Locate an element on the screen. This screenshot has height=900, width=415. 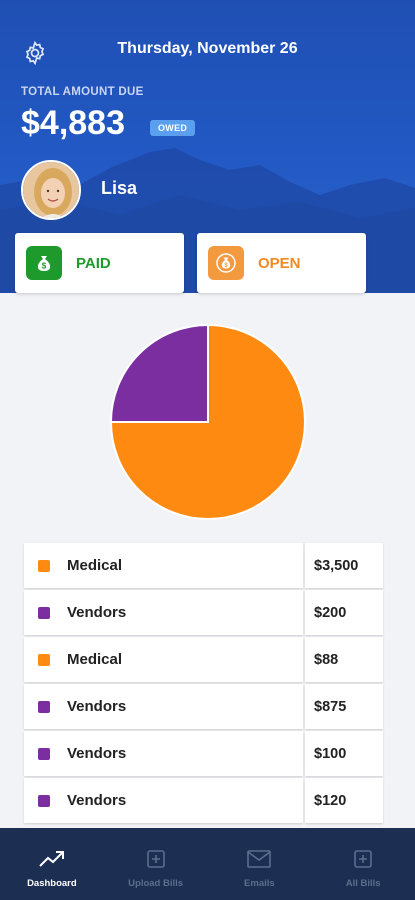
pie-slice-vendors is located at coordinates (159, 373).